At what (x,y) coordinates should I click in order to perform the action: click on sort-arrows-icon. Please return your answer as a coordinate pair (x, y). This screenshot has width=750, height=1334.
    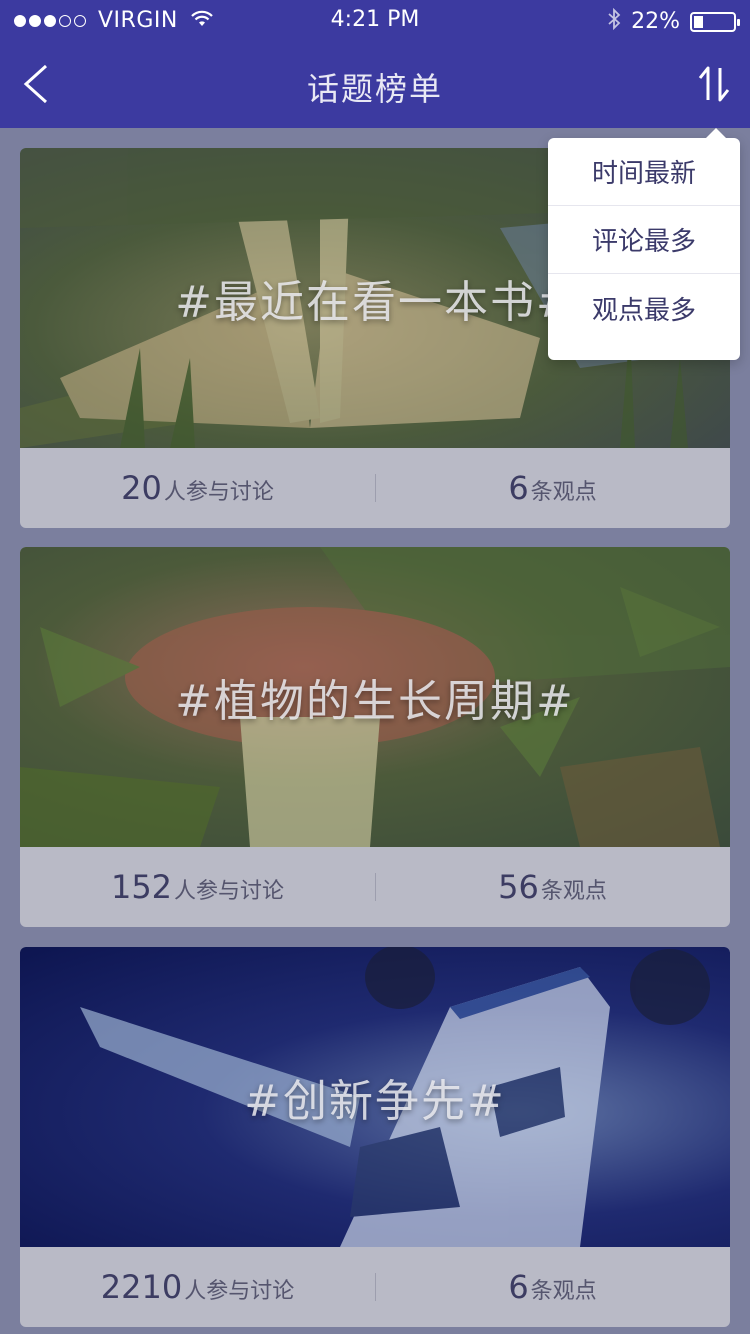
    Looking at the image, I should click on (714, 84).